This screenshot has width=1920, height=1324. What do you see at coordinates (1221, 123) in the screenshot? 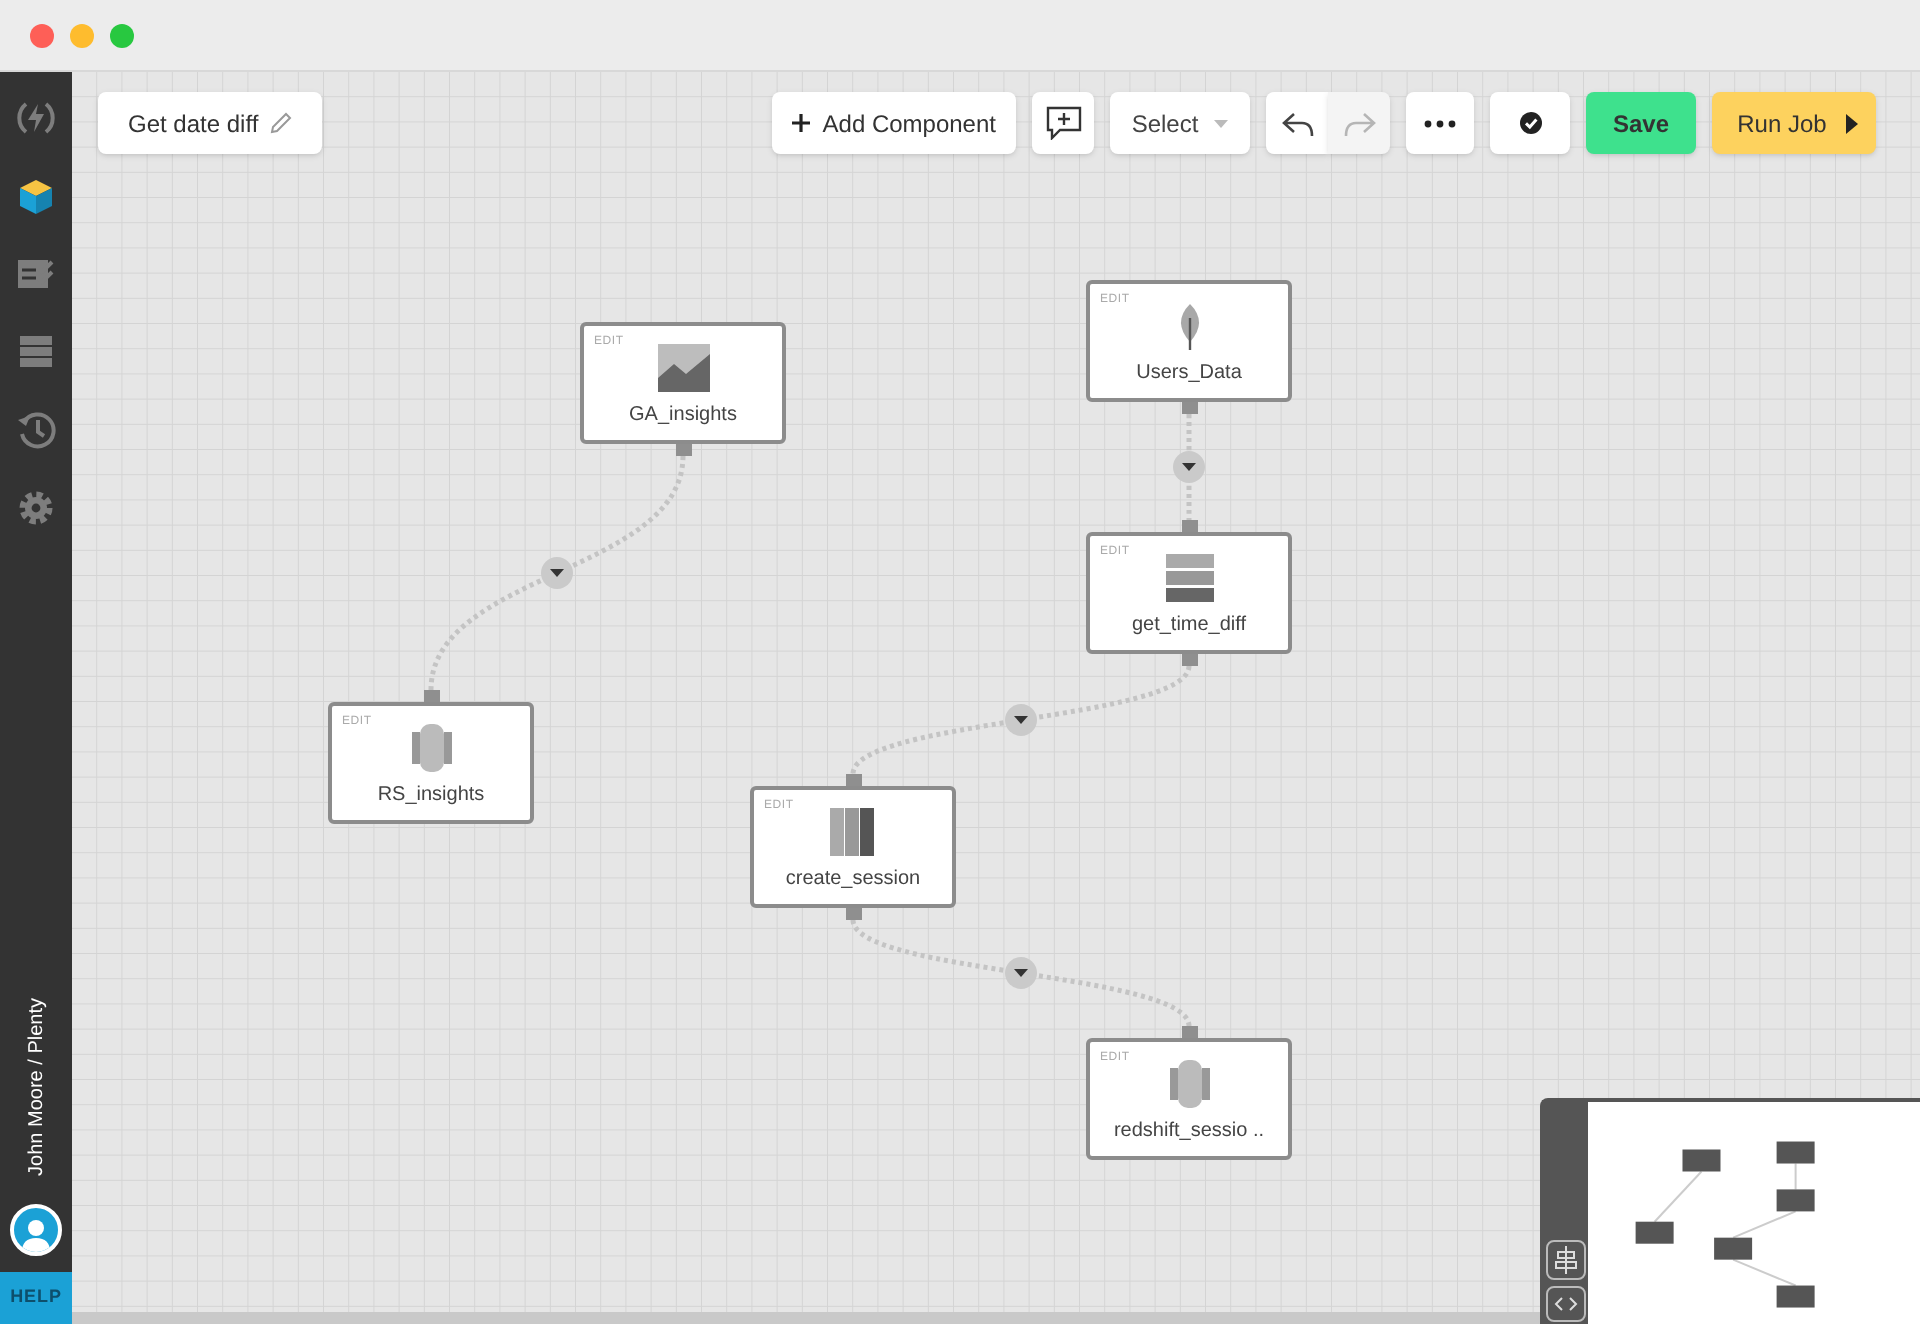
I see `caret-icon` at bounding box center [1221, 123].